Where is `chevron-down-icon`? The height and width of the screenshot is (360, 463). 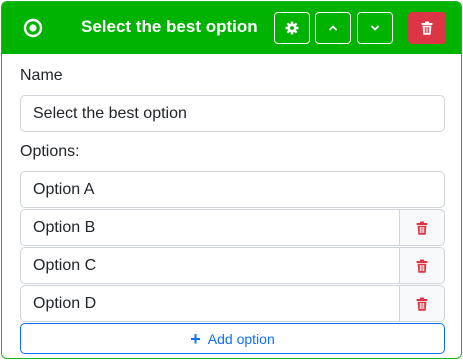
chevron-down-icon is located at coordinates (375, 28).